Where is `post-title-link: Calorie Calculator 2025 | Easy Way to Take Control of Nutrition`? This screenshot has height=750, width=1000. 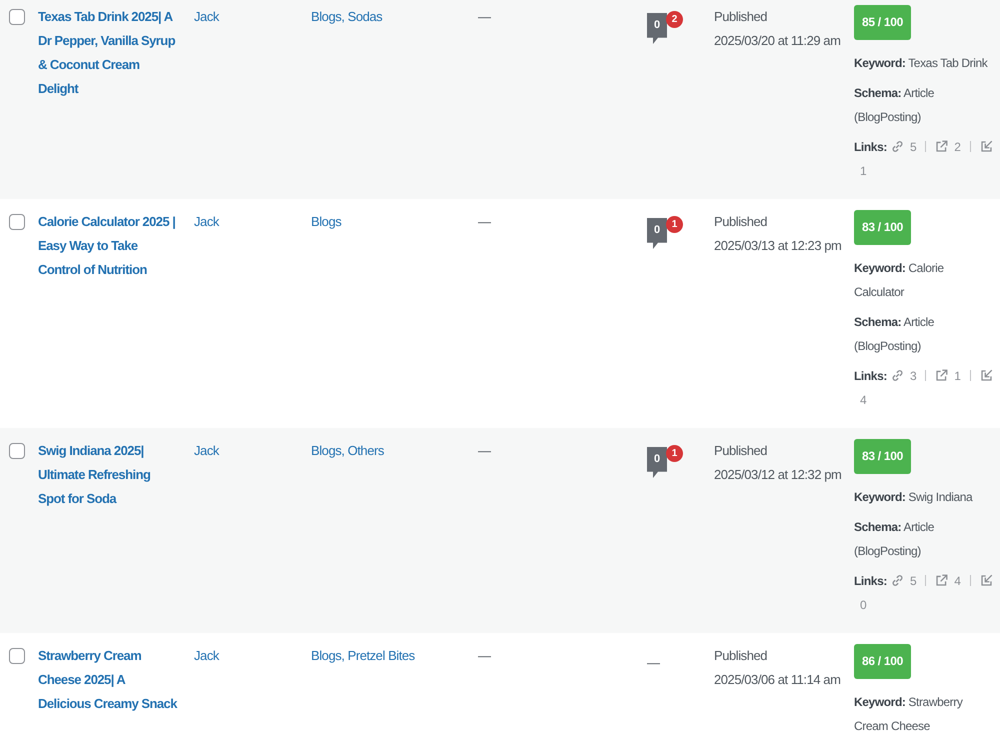 post-title-link: Calorie Calculator 2025 | Easy Way to Take Control of Nutrition is located at coordinates (109, 246).